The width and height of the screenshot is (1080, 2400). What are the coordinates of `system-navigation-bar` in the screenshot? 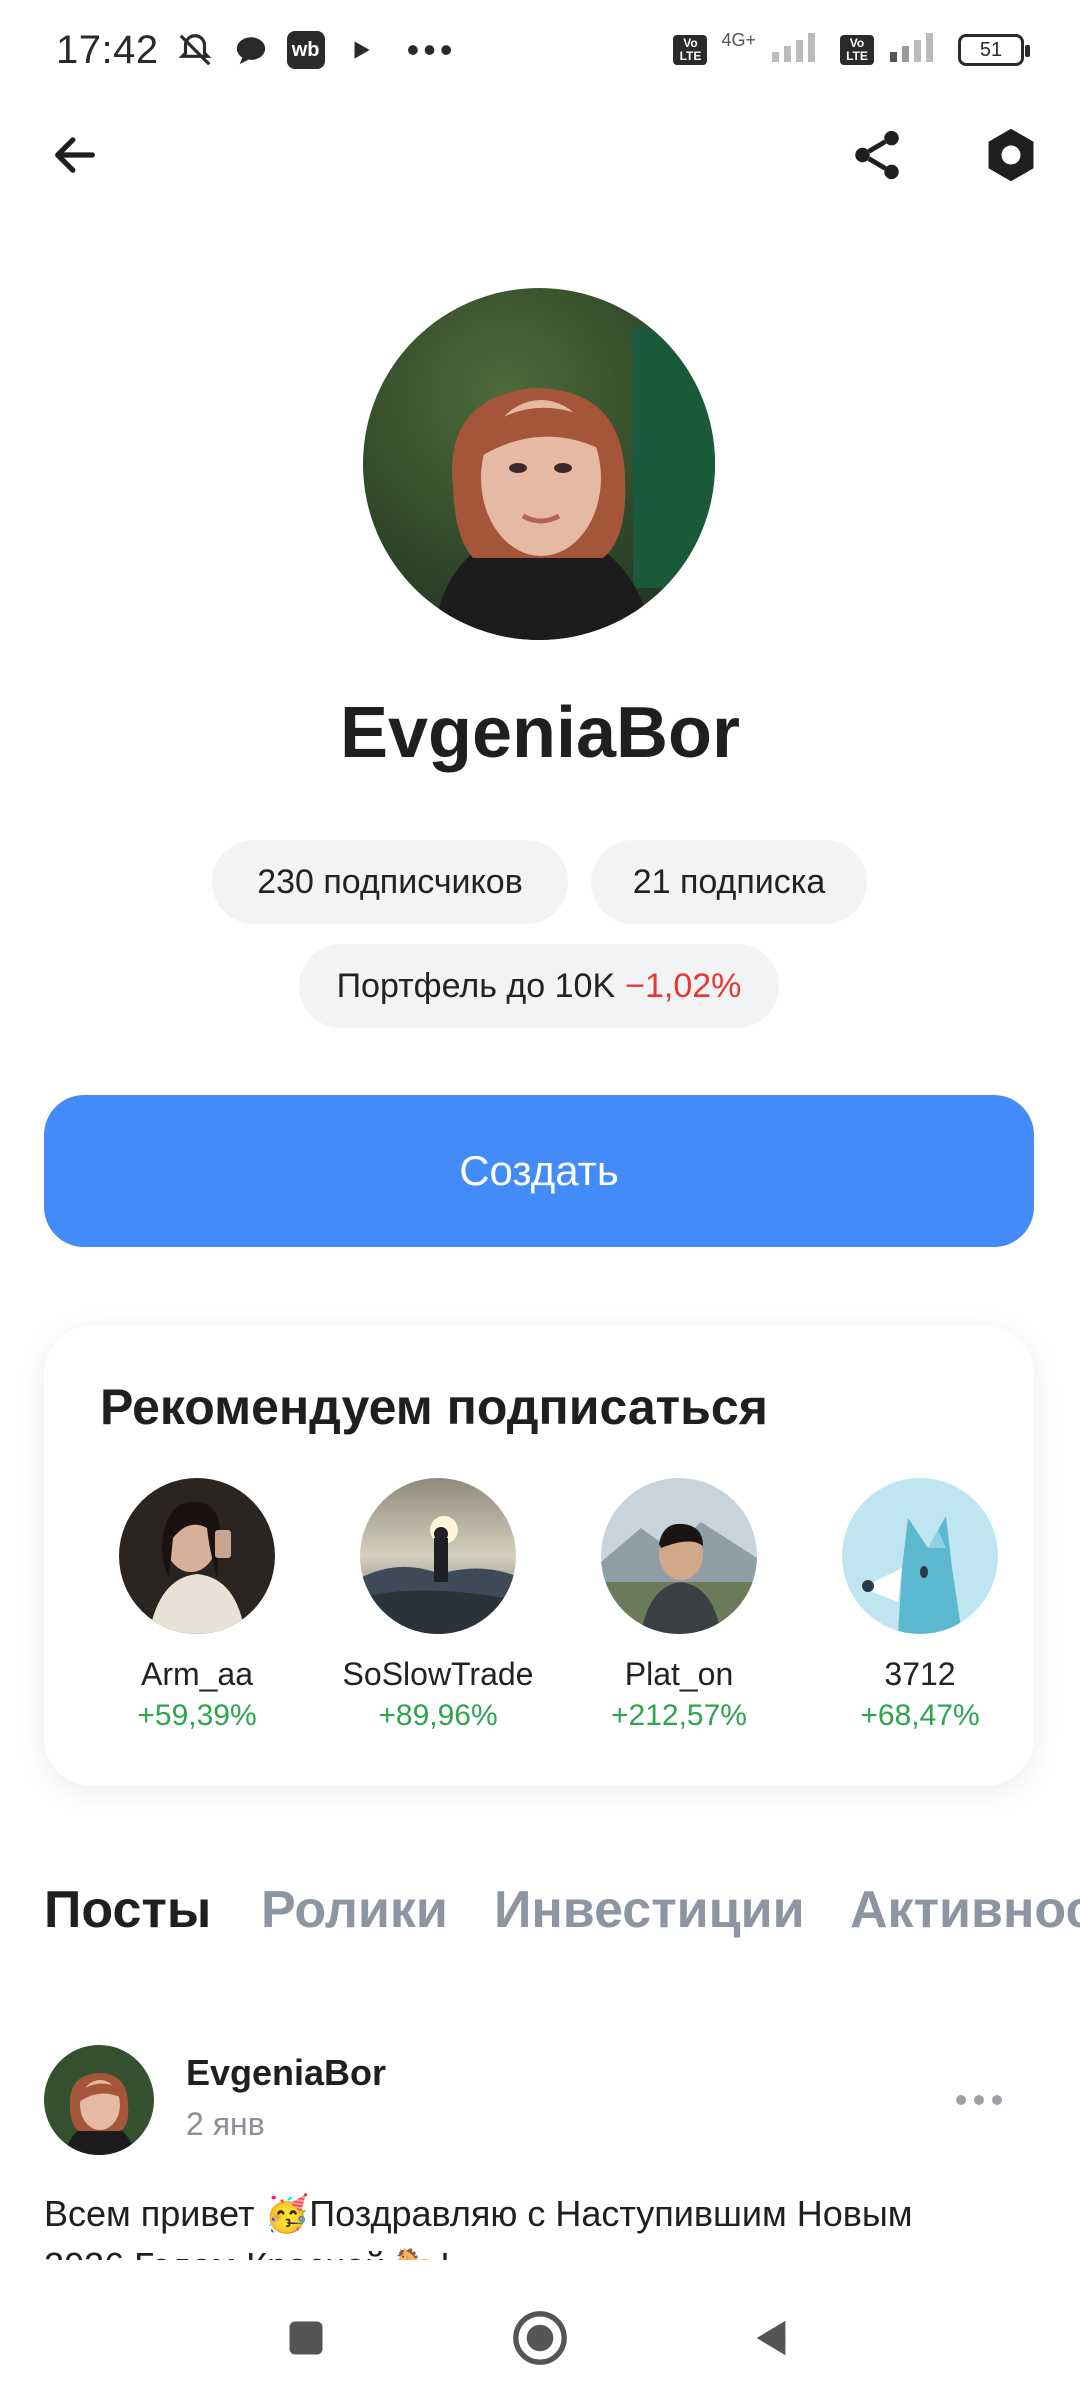 It's located at (540, 2334).